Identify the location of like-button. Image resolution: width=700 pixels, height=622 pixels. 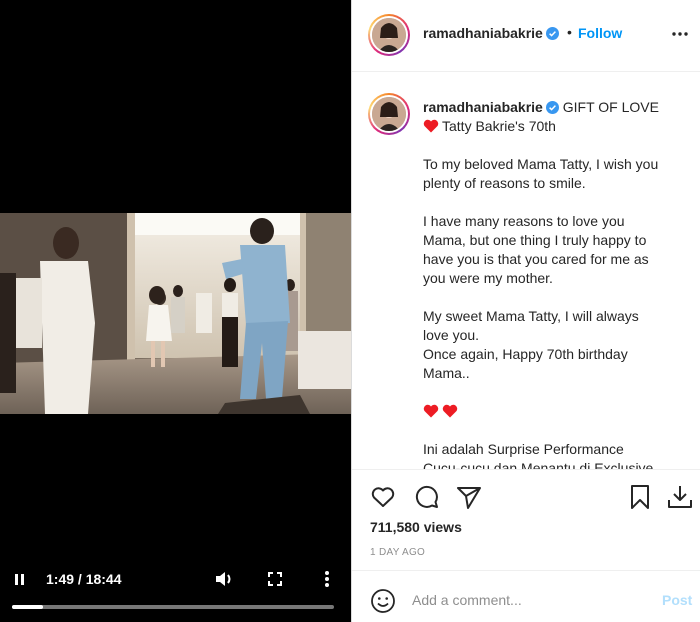
(383, 497).